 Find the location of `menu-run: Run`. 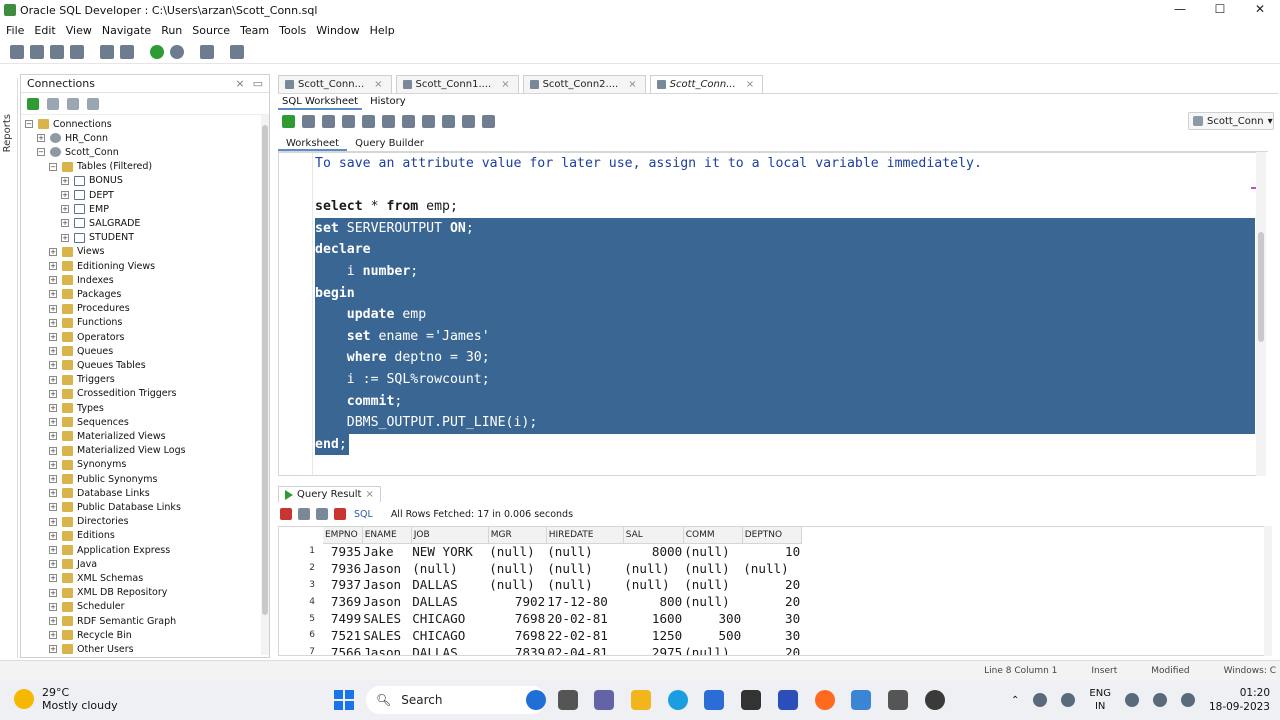

menu-run: Run is located at coordinates (171, 30).